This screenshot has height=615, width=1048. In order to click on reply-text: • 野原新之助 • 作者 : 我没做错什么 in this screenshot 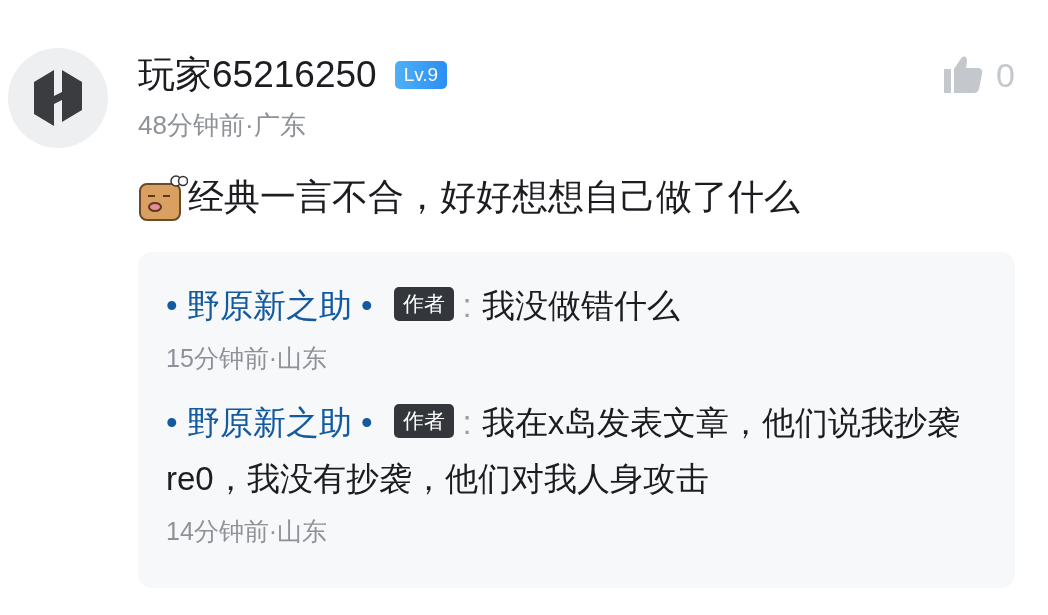, I will do `click(423, 306)`.